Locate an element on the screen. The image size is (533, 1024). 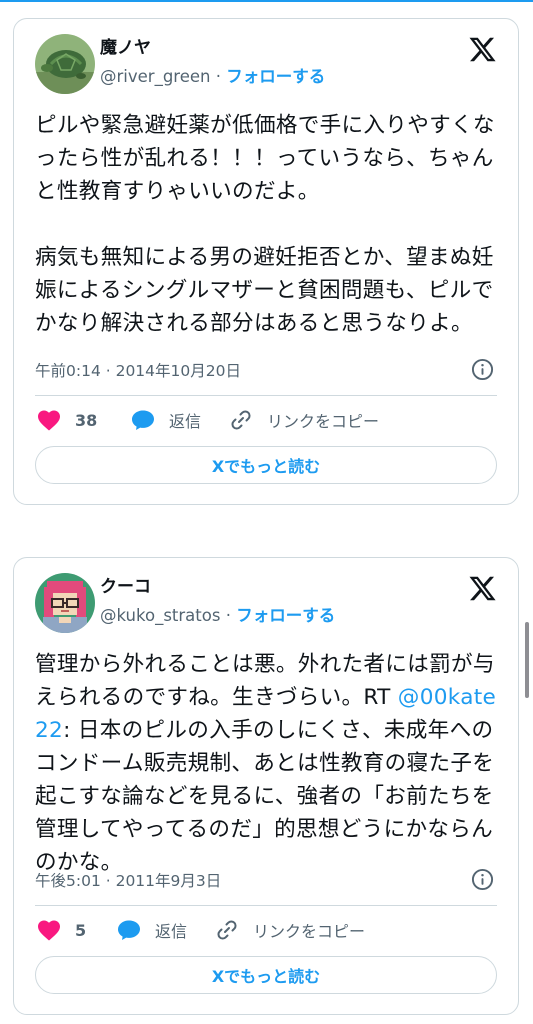
display-name: 魔ノヤ is located at coordinates (125, 48).